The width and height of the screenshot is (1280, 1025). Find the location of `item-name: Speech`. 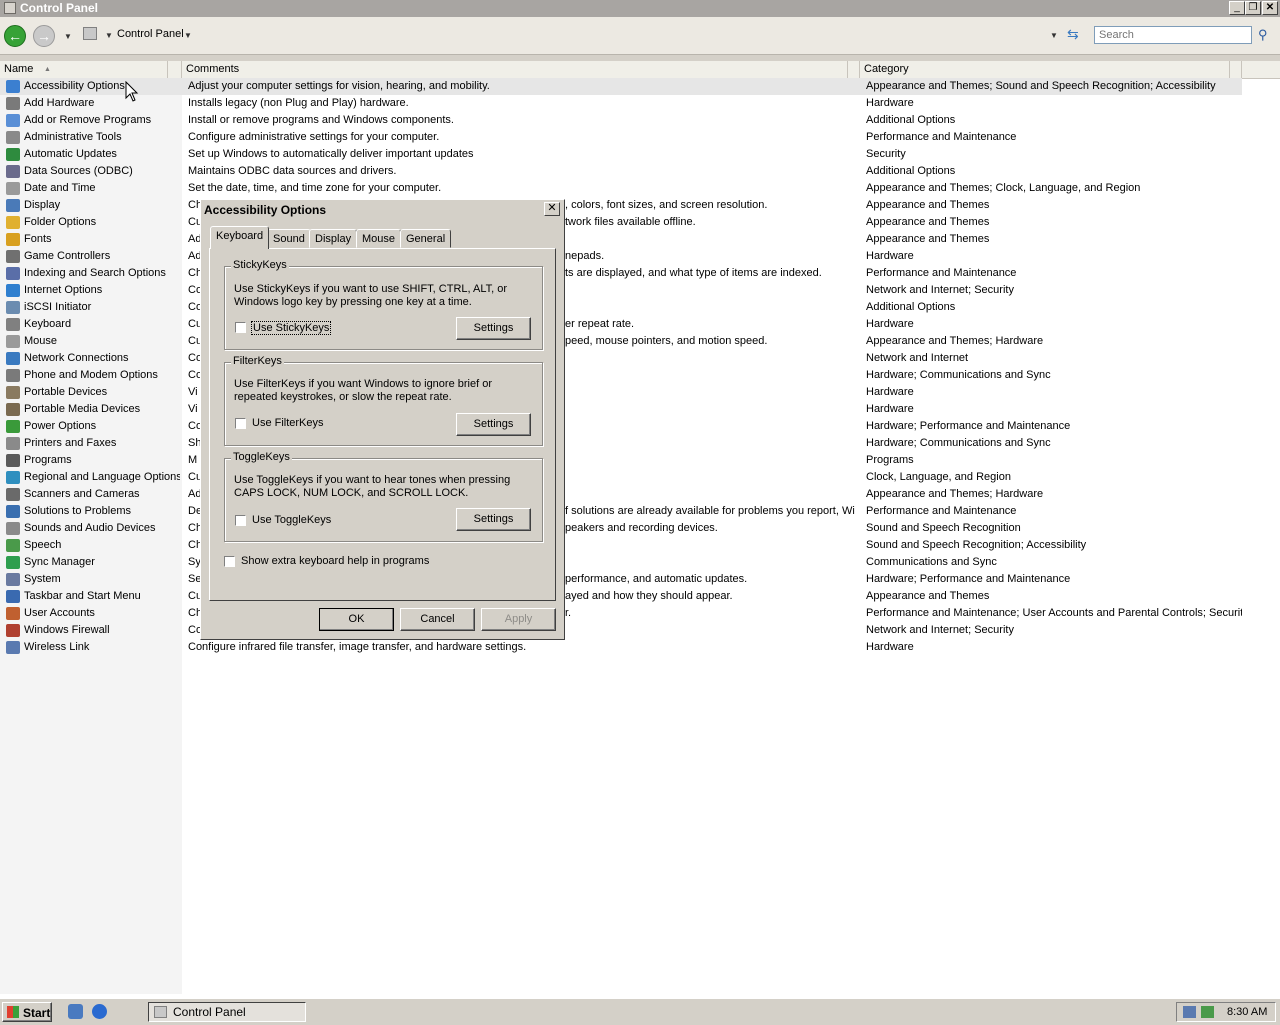

item-name: Speech is located at coordinates (102, 545).